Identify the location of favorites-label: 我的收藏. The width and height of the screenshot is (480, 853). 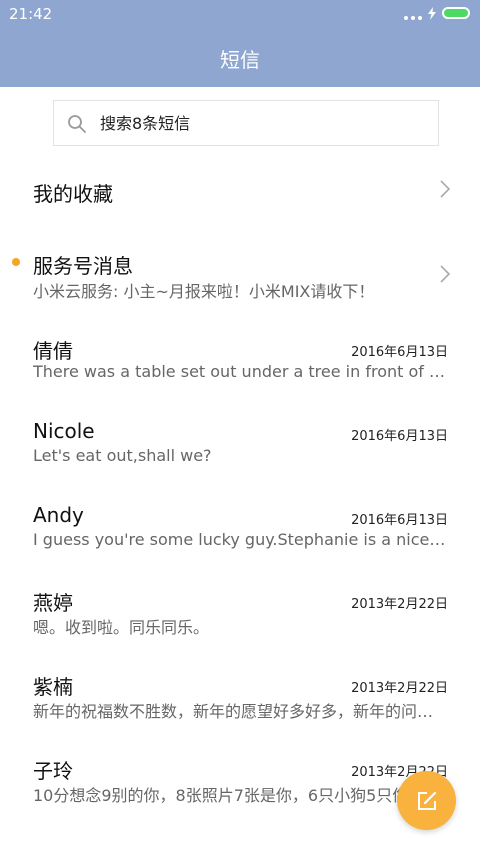
(73, 194).